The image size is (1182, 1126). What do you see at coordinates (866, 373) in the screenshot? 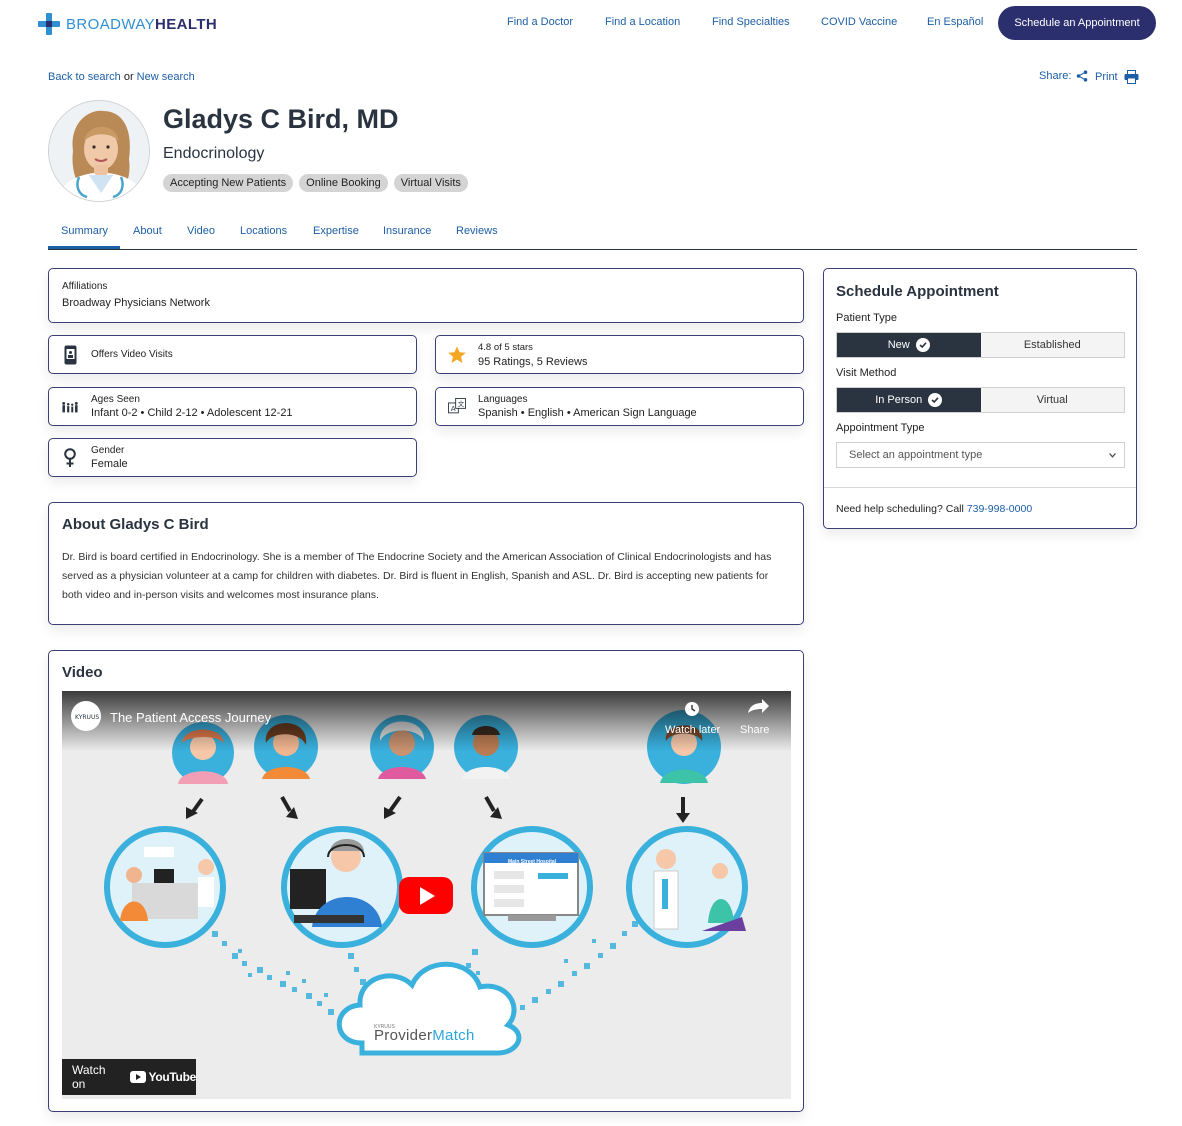
I see `visit-method-label: Visit Method` at bounding box center [866, 373].